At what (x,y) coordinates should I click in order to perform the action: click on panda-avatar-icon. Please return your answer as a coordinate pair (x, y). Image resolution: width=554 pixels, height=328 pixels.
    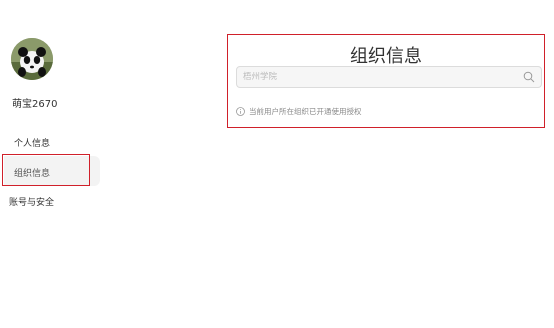
    Looking at the image, I should click on (32, 59).